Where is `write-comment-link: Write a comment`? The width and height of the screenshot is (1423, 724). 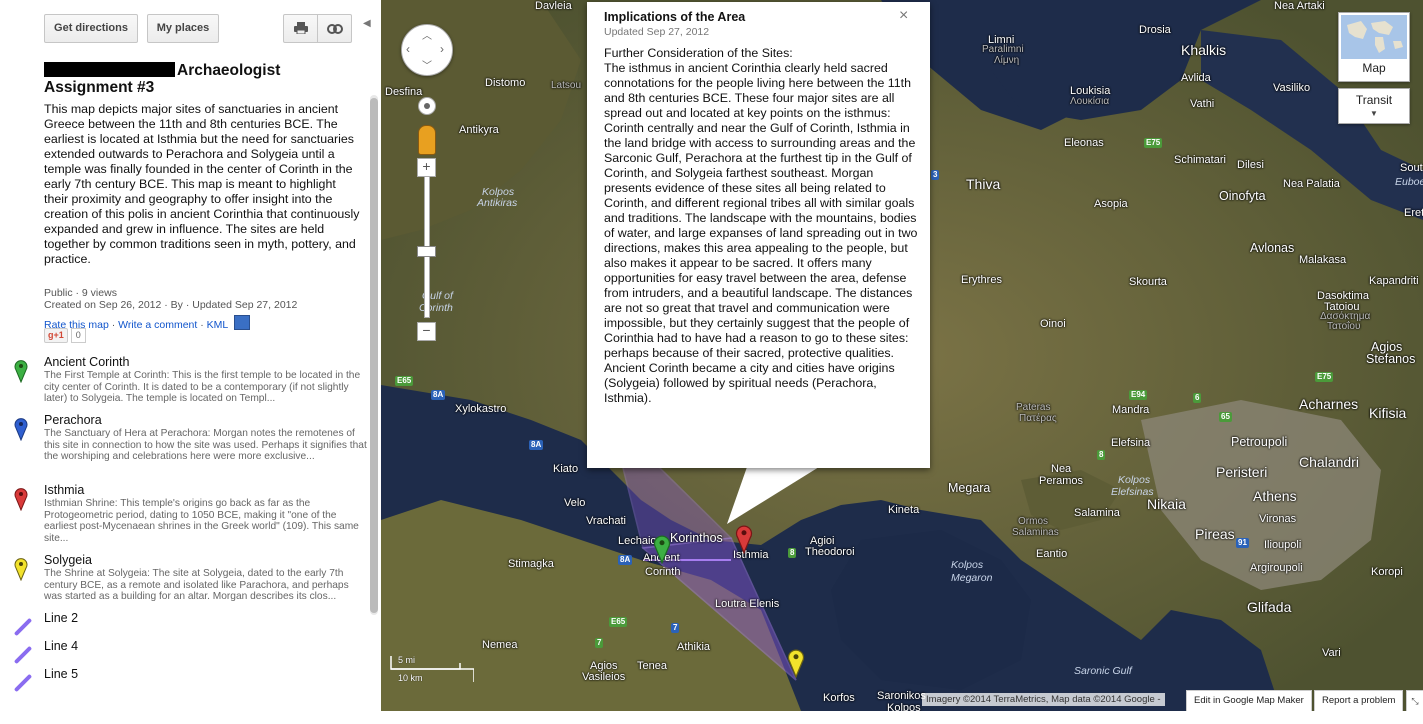
write-comment-link: Write a comment is located at coordinates (157, 325).